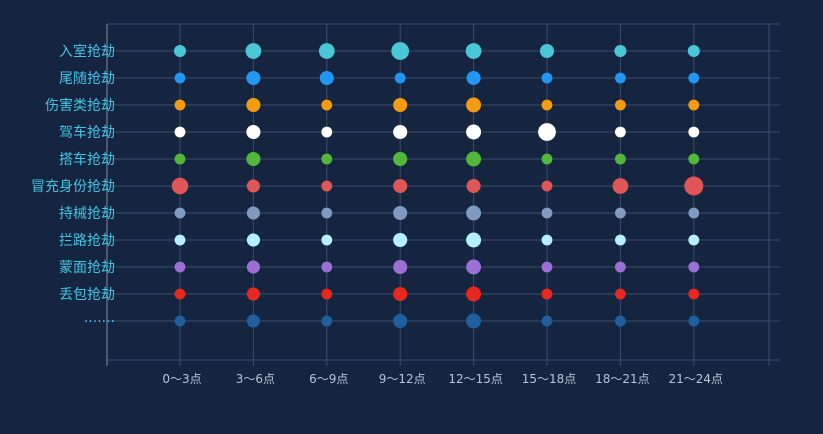 The width and height of the screenshot is (823, 434). I want to click on y-tick-label: 拦路抢劫, so click(87, 240).